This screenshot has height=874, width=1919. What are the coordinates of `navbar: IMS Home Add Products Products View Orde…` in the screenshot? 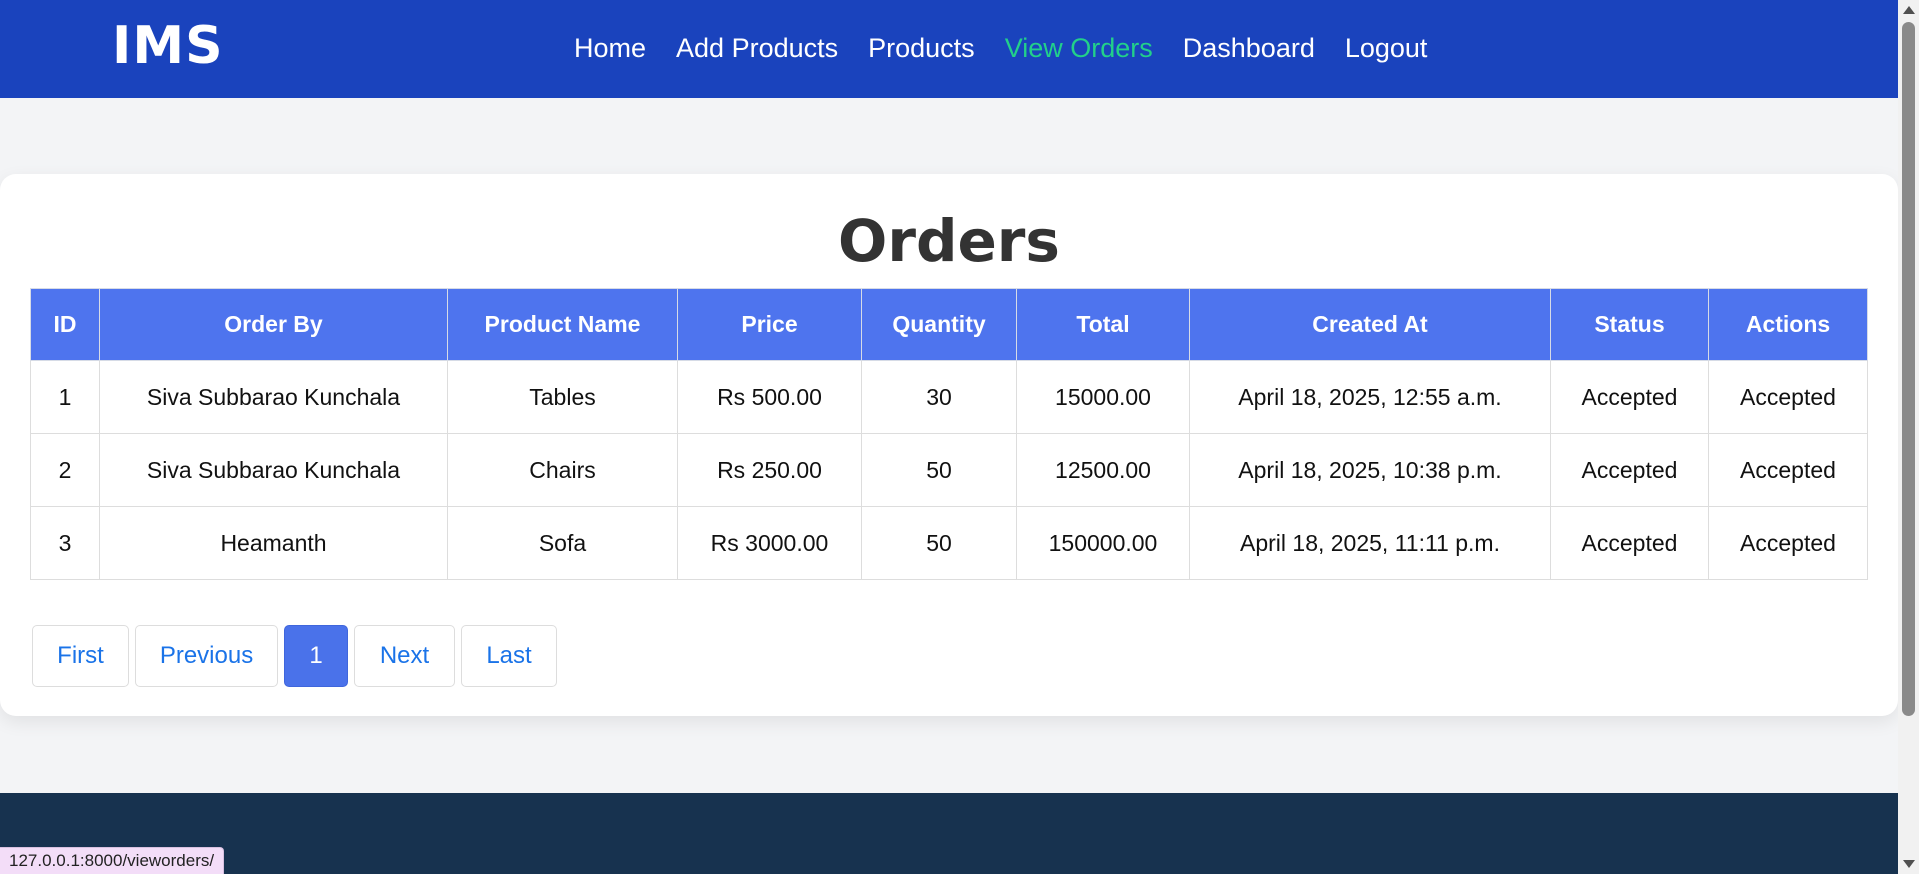 It's located at (949, 49).